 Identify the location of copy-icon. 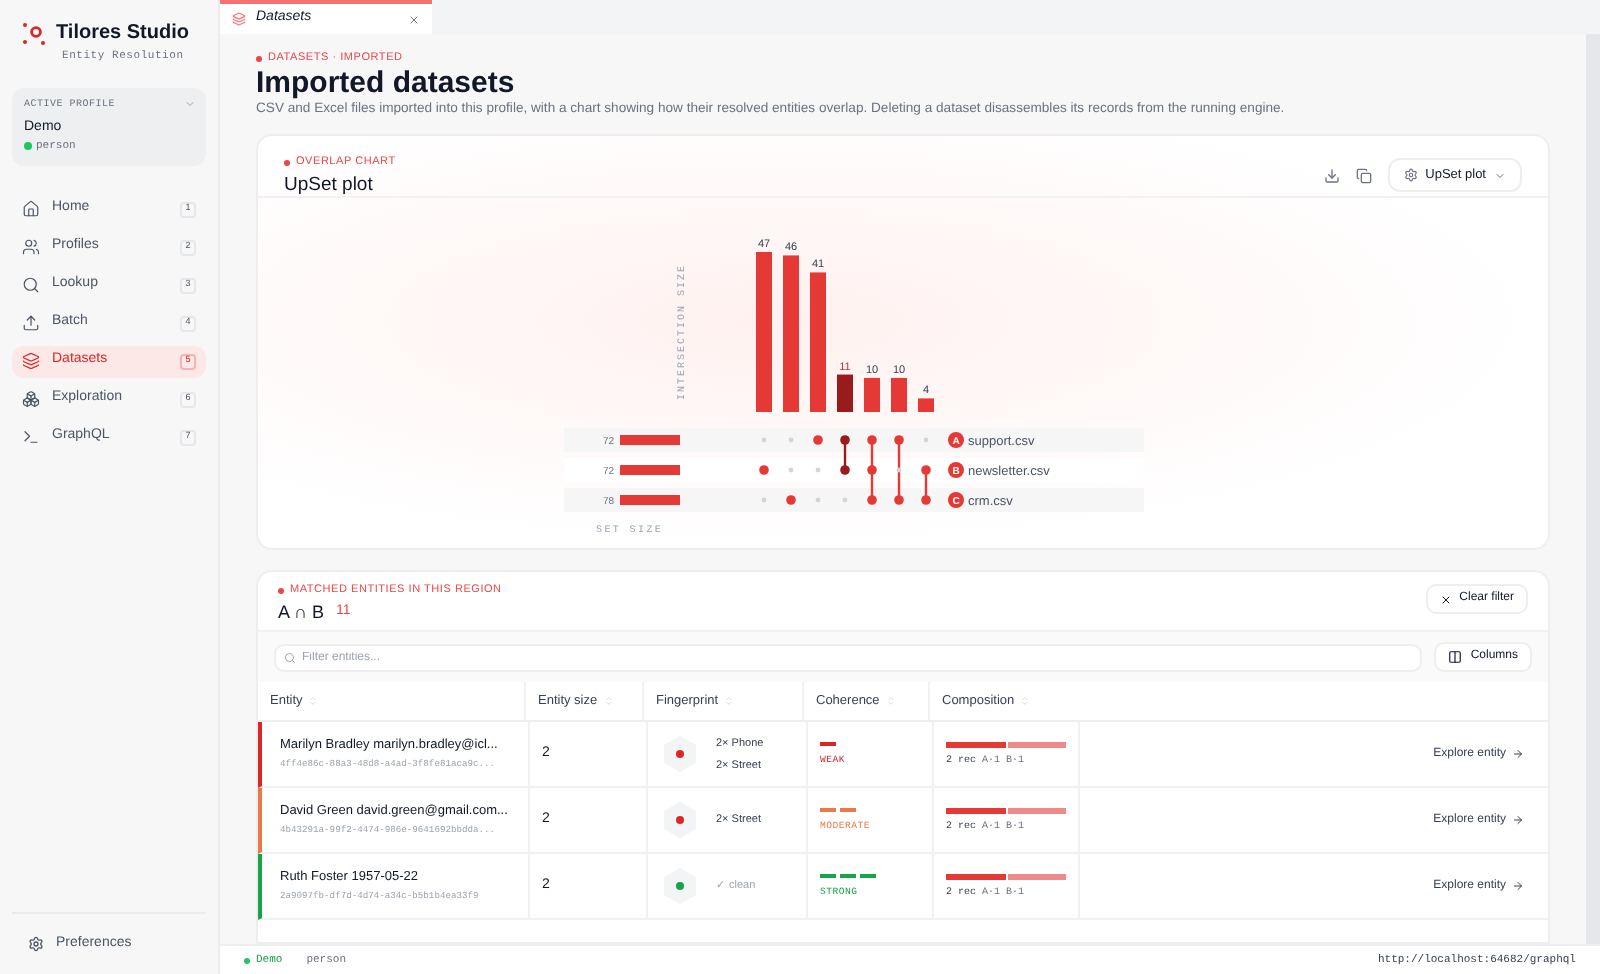
(1363, 175).